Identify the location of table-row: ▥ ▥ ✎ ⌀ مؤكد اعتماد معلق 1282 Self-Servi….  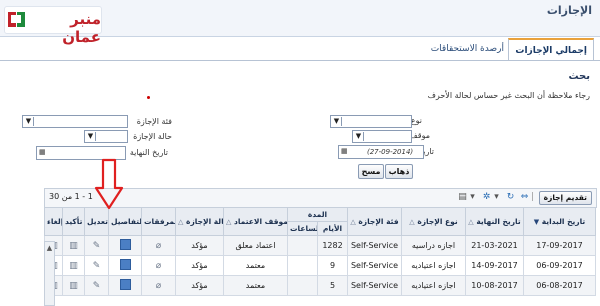
(320, 245).